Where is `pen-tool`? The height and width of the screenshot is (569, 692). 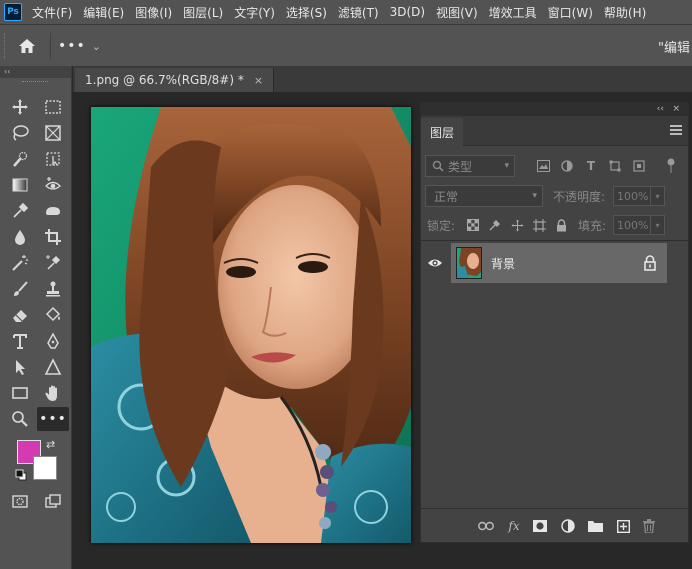 pen-tool is located at coordinates (53, 341).